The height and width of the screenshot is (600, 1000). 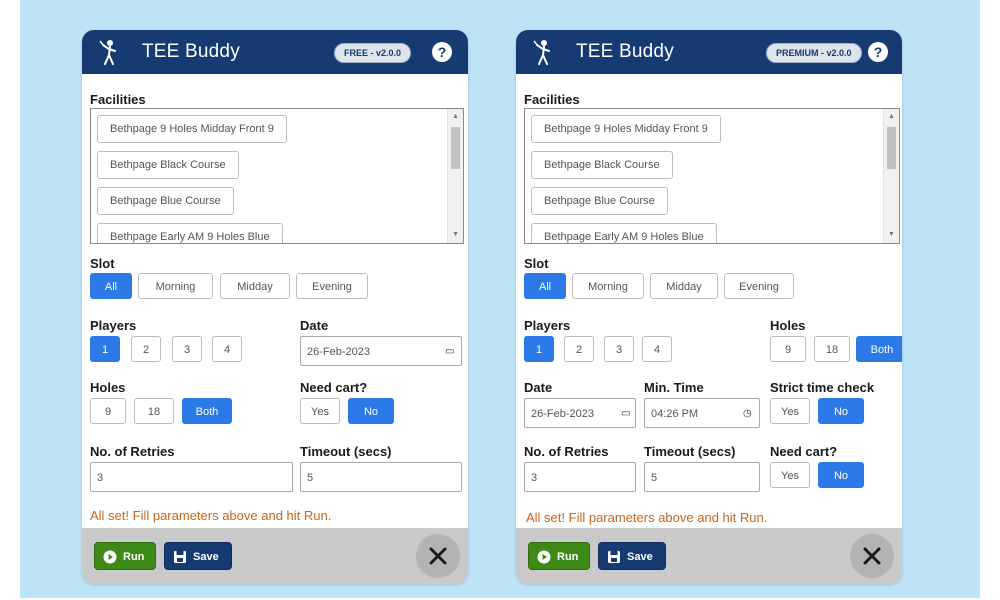 What do you see at coordinates (107, 52) in the screenshot?
I see `golfer-icon` at bounding box center [107, 52].